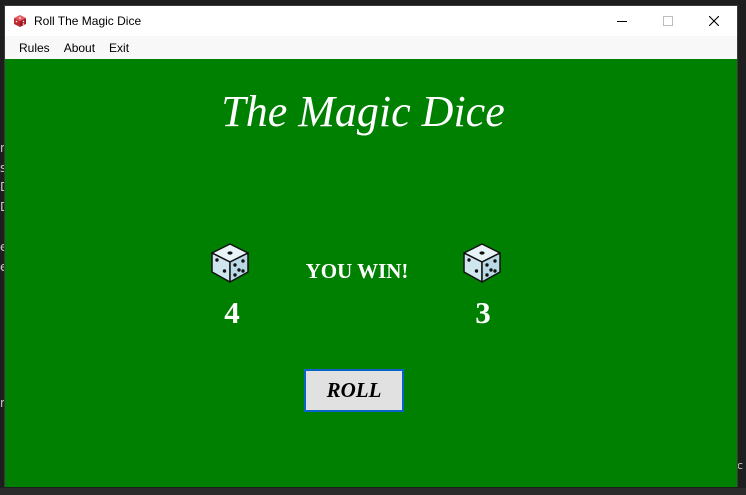  I want to click on background-taskbar-edge, so click(373, 491).